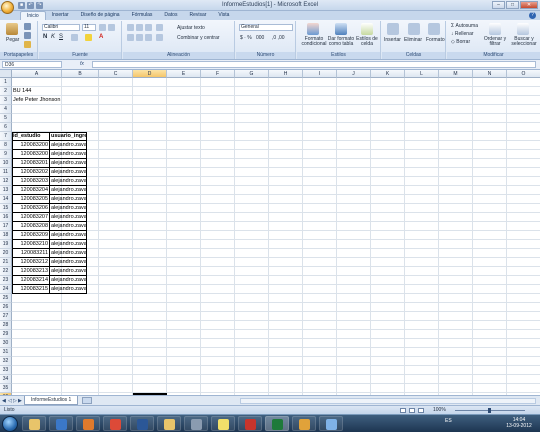  I want to click on row-header: 14, so click(6, 199).